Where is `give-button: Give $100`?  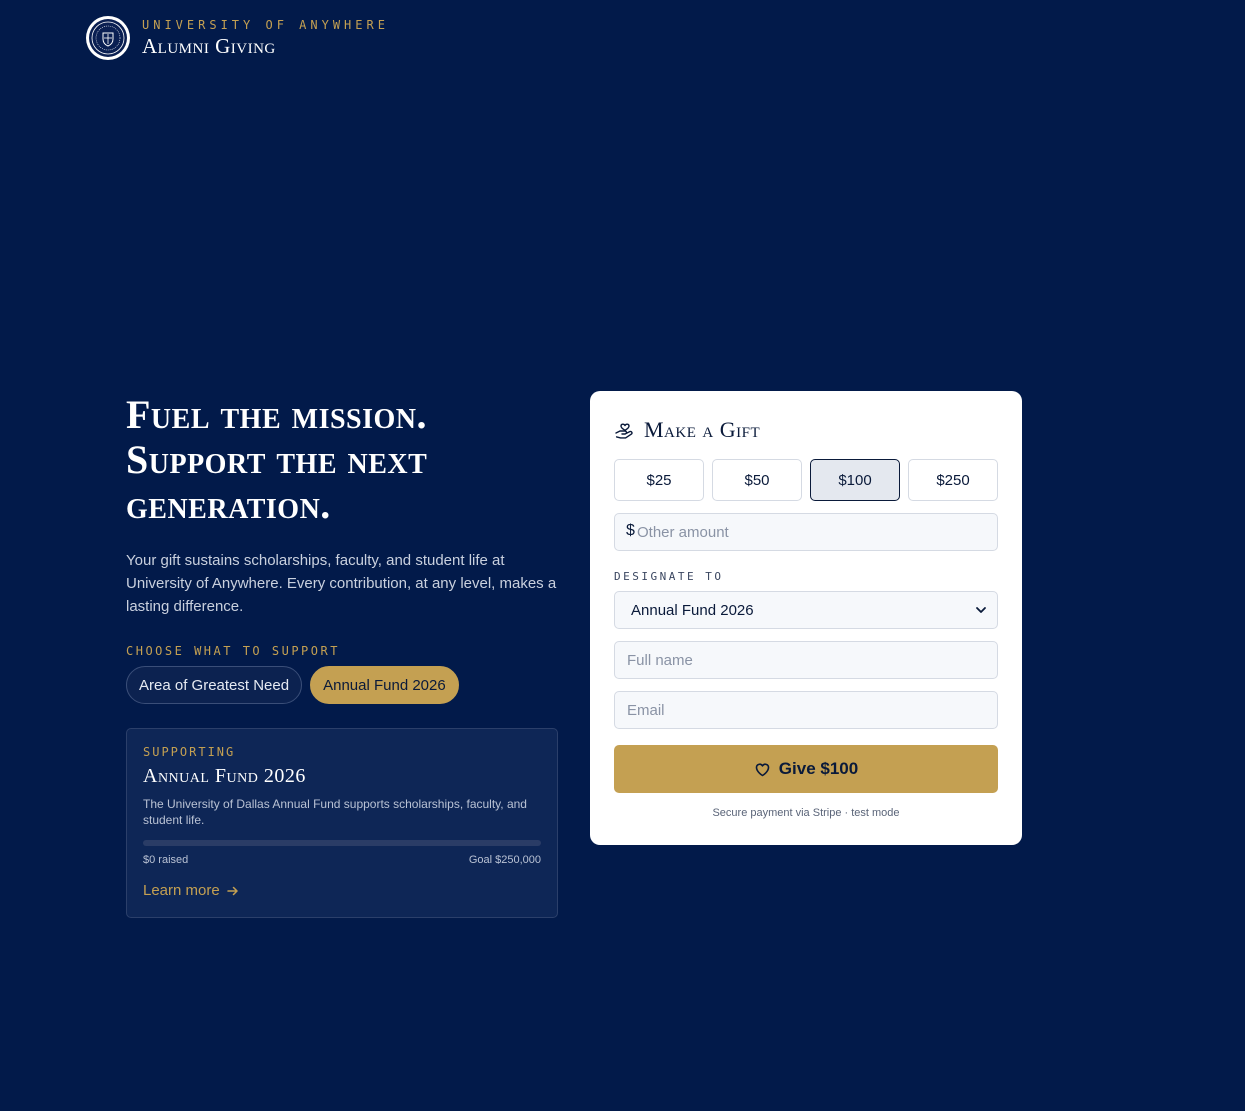 give-button: Give $100 is located at coordinates (806, 769).